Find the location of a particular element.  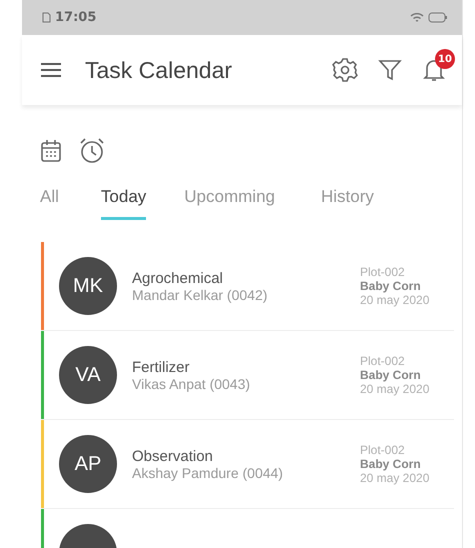

sim-card-icon is located at coordinates (46, 17).